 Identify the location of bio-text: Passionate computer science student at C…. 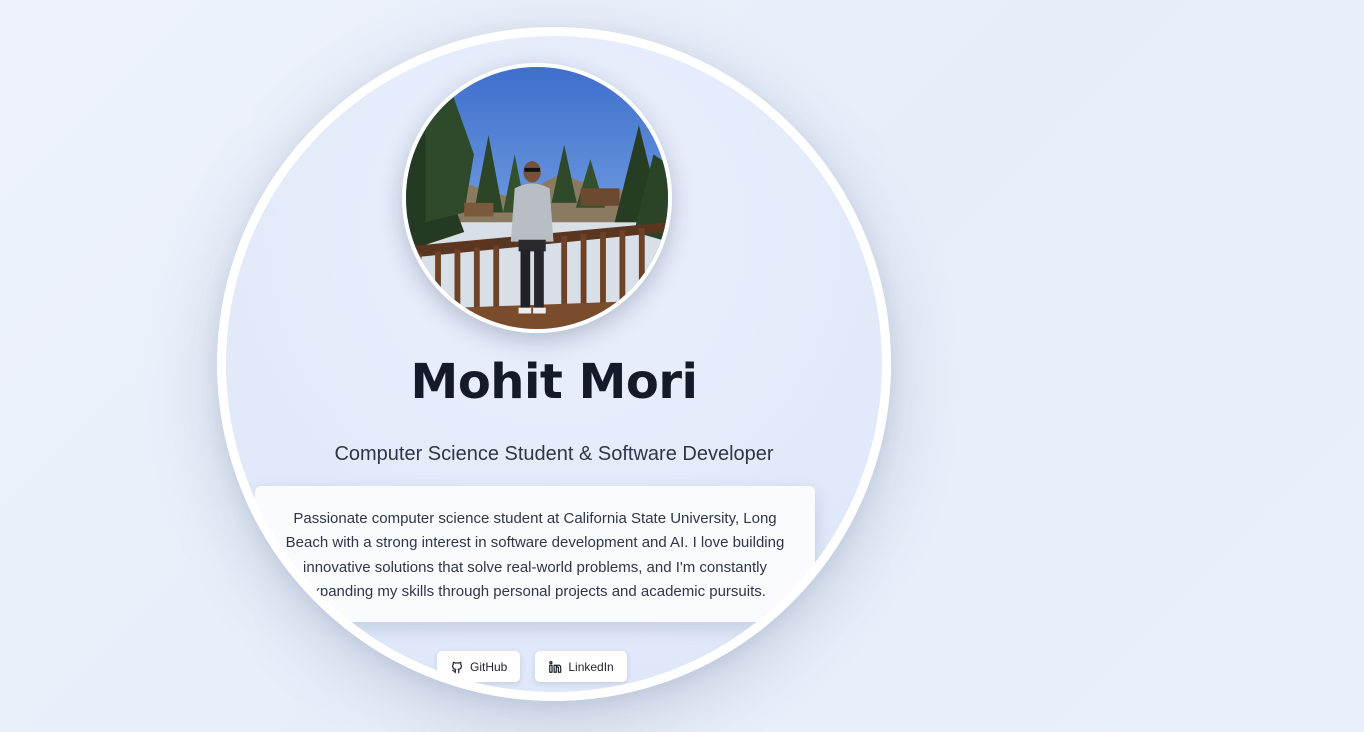
(535, 555).